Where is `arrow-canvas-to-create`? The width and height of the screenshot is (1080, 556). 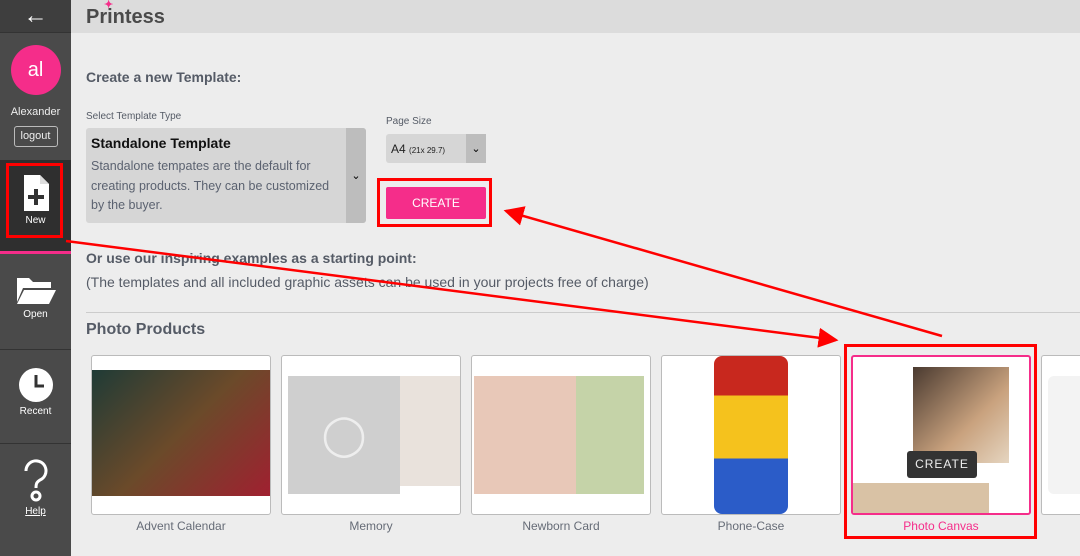 arrow-canvas-to-create is located at coordinates (723, 272).